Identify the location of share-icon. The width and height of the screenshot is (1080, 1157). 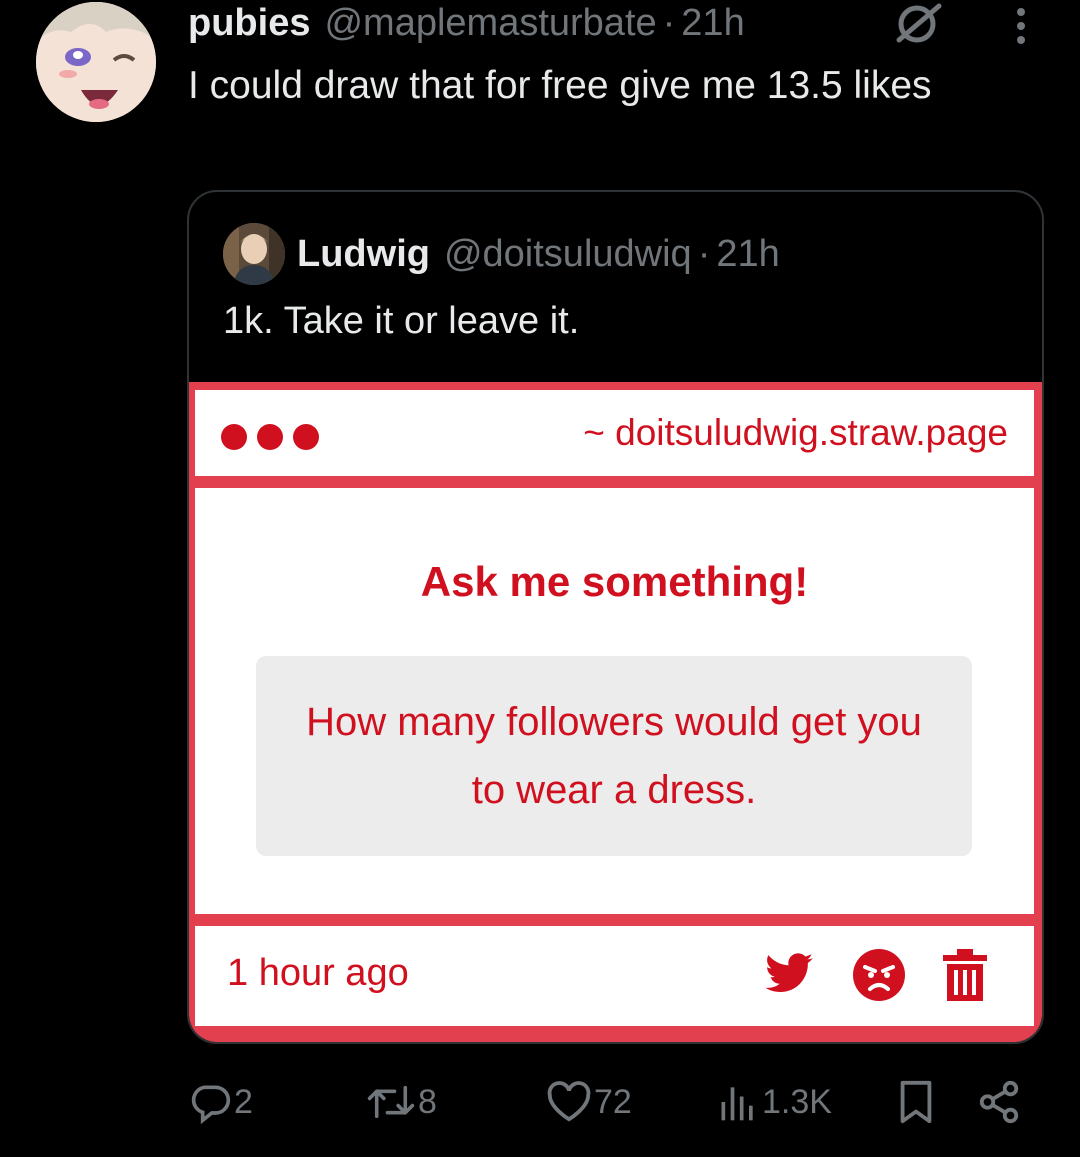
(999, 1102).